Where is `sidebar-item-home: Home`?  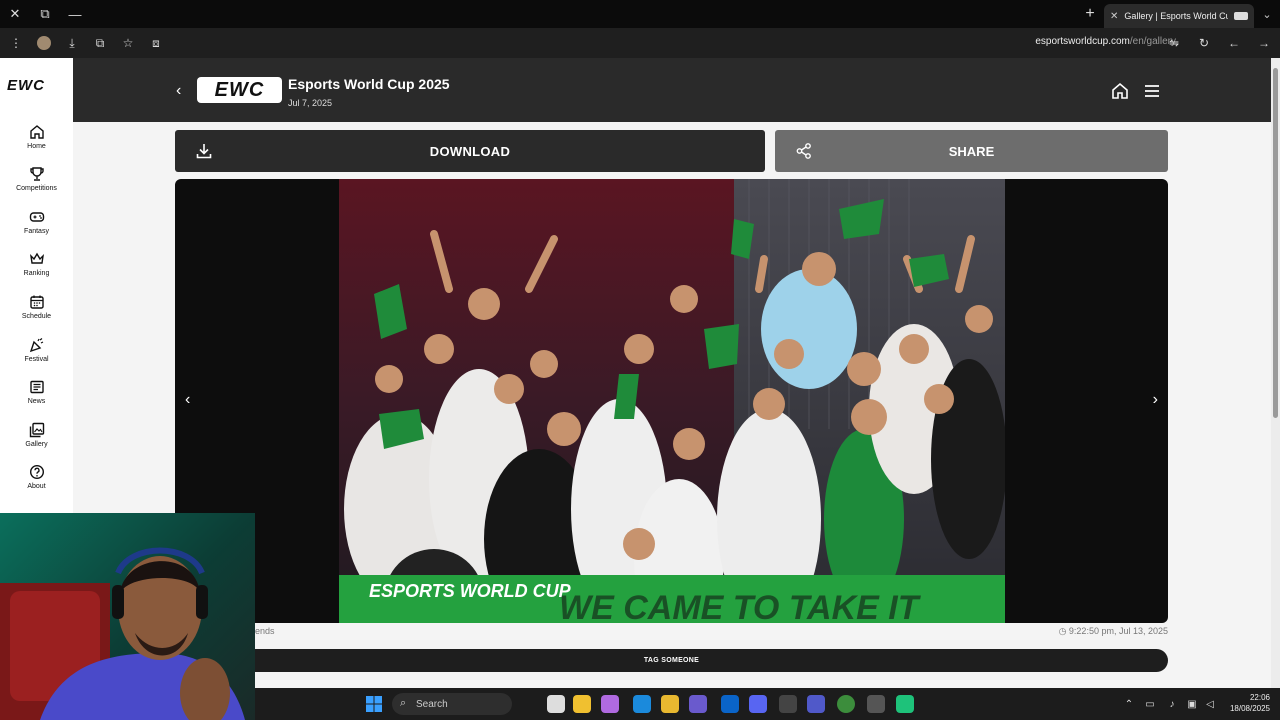
sidebar-item-home: Home is located at coordinates (36, 137).